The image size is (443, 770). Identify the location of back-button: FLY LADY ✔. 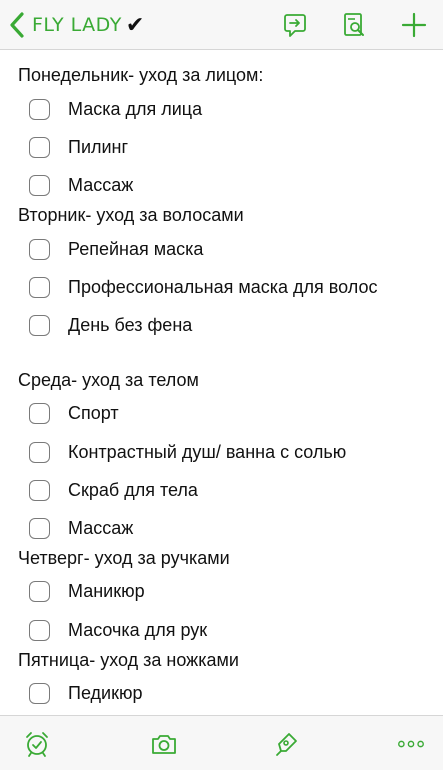
(76, 25).